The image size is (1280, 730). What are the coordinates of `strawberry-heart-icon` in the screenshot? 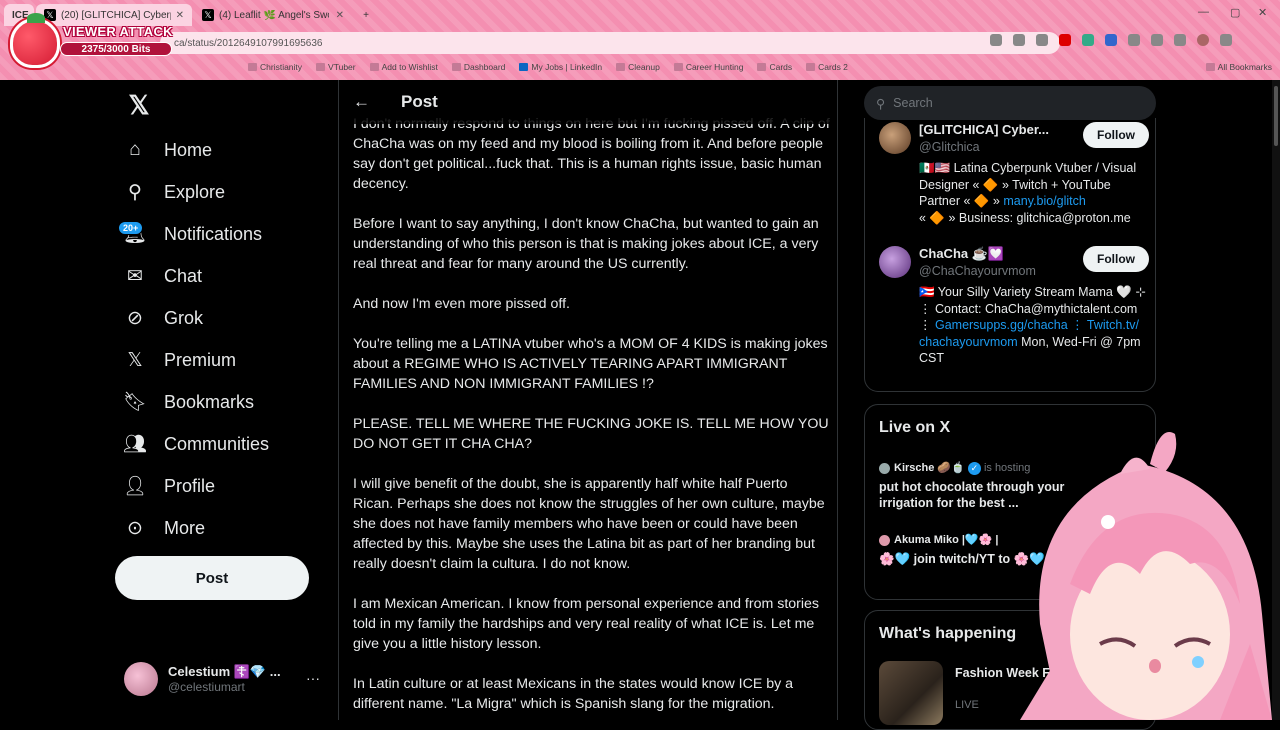 It's located at (35, 40).